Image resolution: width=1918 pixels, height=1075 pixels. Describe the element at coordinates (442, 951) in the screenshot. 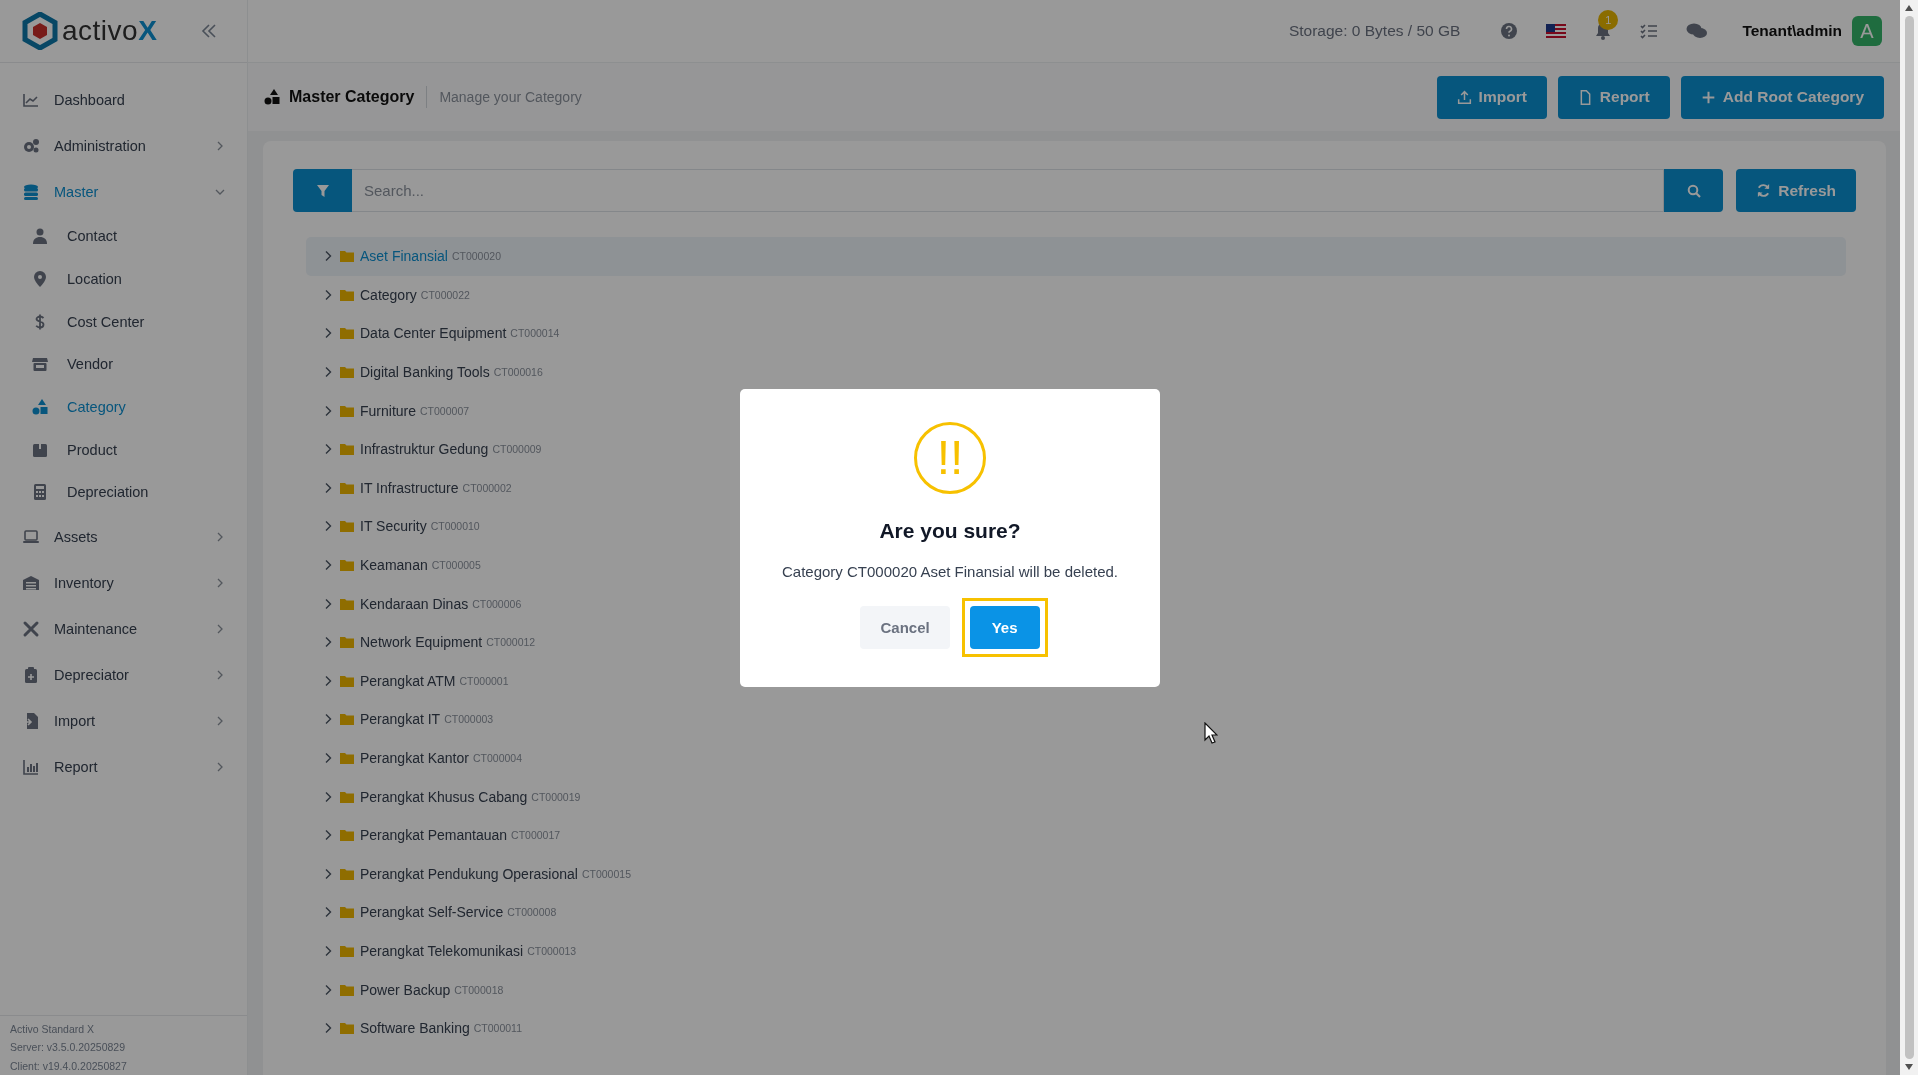

I see `category-name: Perangkat Telekomunikasi` at that location.